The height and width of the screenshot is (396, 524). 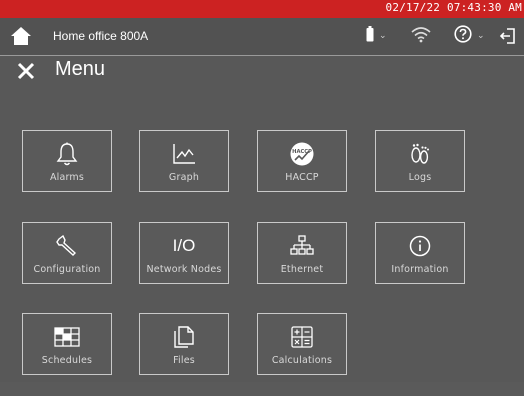 I want to click on tile-network-nodes: I/O Network Nodes, so click(x=184, y=253).